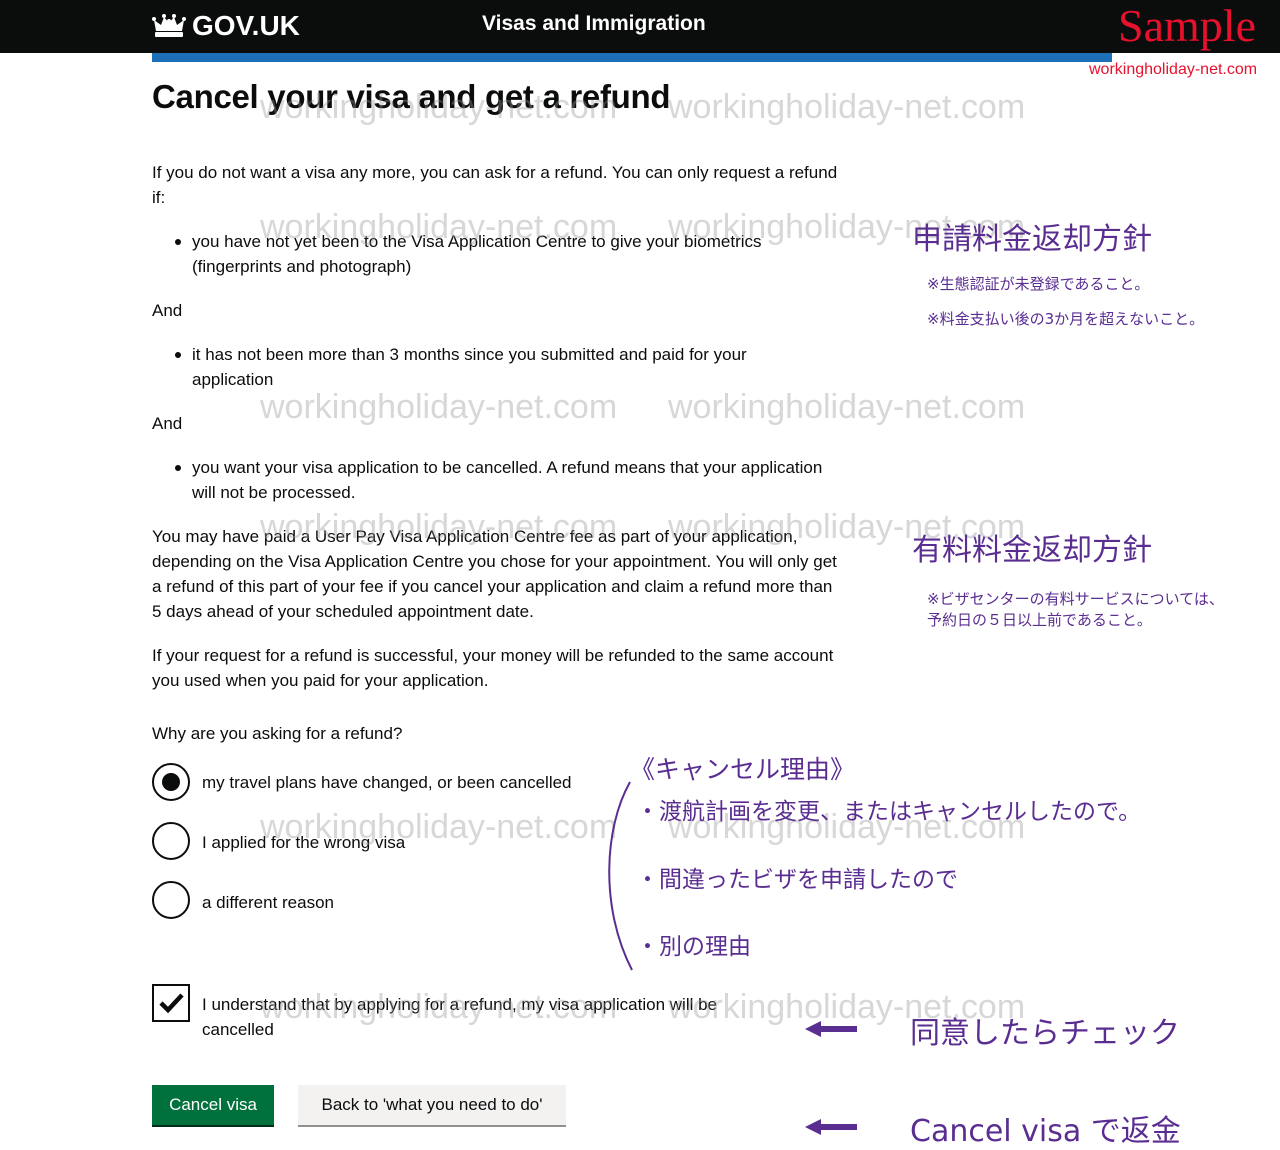 Image resolution: width=1280 pixels, height=1150 pixels. Describe the element at coordinates (432, 1105) in the screenshot. I see `back-what-you-need-to-do-button: Back to 'what you need to do'` at that location.